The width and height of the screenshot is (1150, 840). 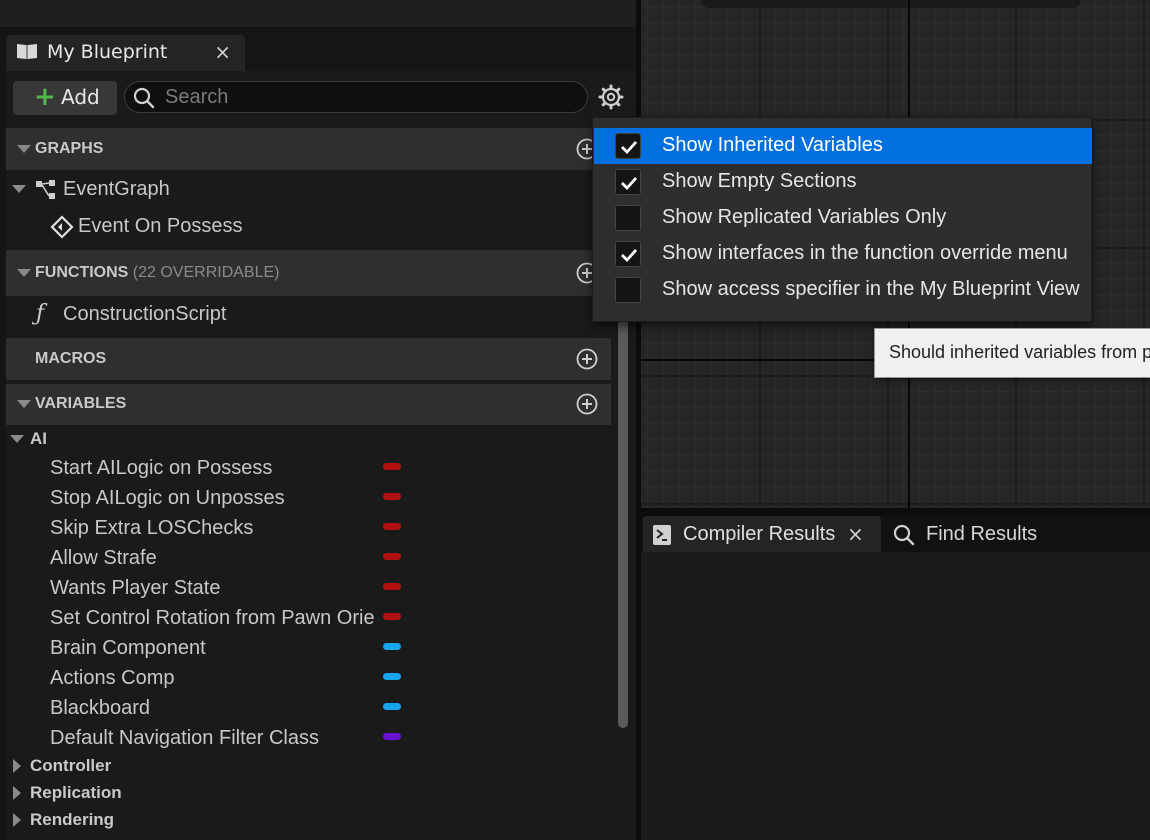 I want to click on menu-item-label: Show Empty Sections, so click(x=759, y=181).